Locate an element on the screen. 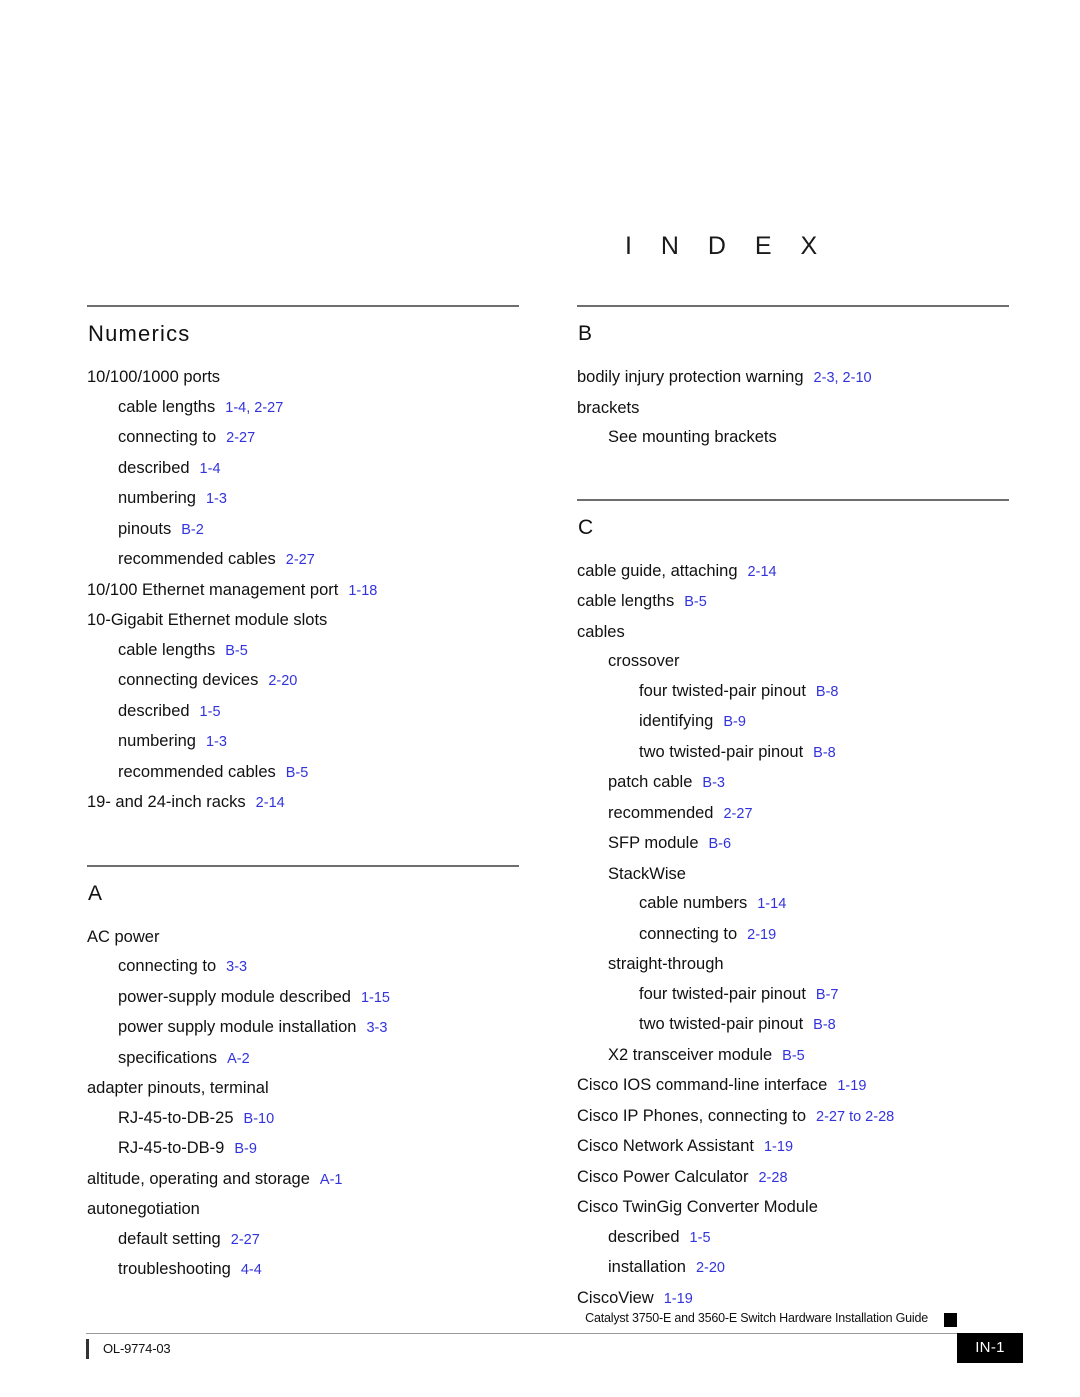 This screenshot has height=1397, width=1080. index-entry-label: connecting to is located at coordinates (688, 933).